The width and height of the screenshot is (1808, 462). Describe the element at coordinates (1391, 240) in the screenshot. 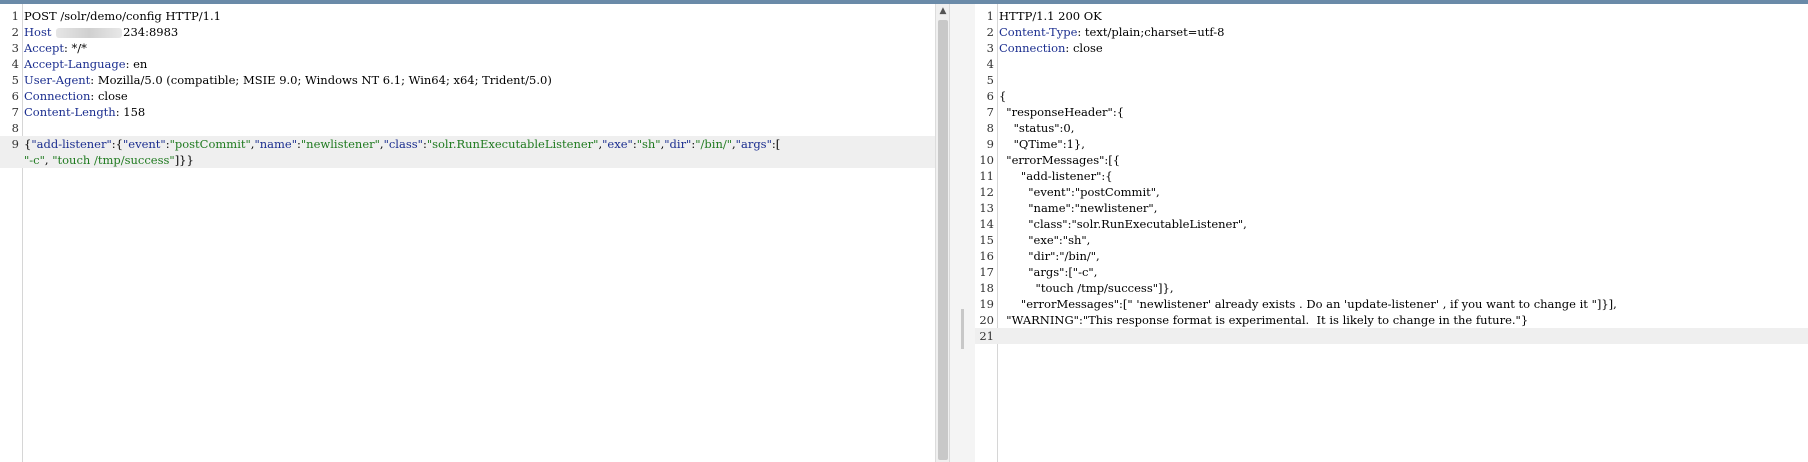

I see `code-line: 15 "exe":"sh",` at that location.